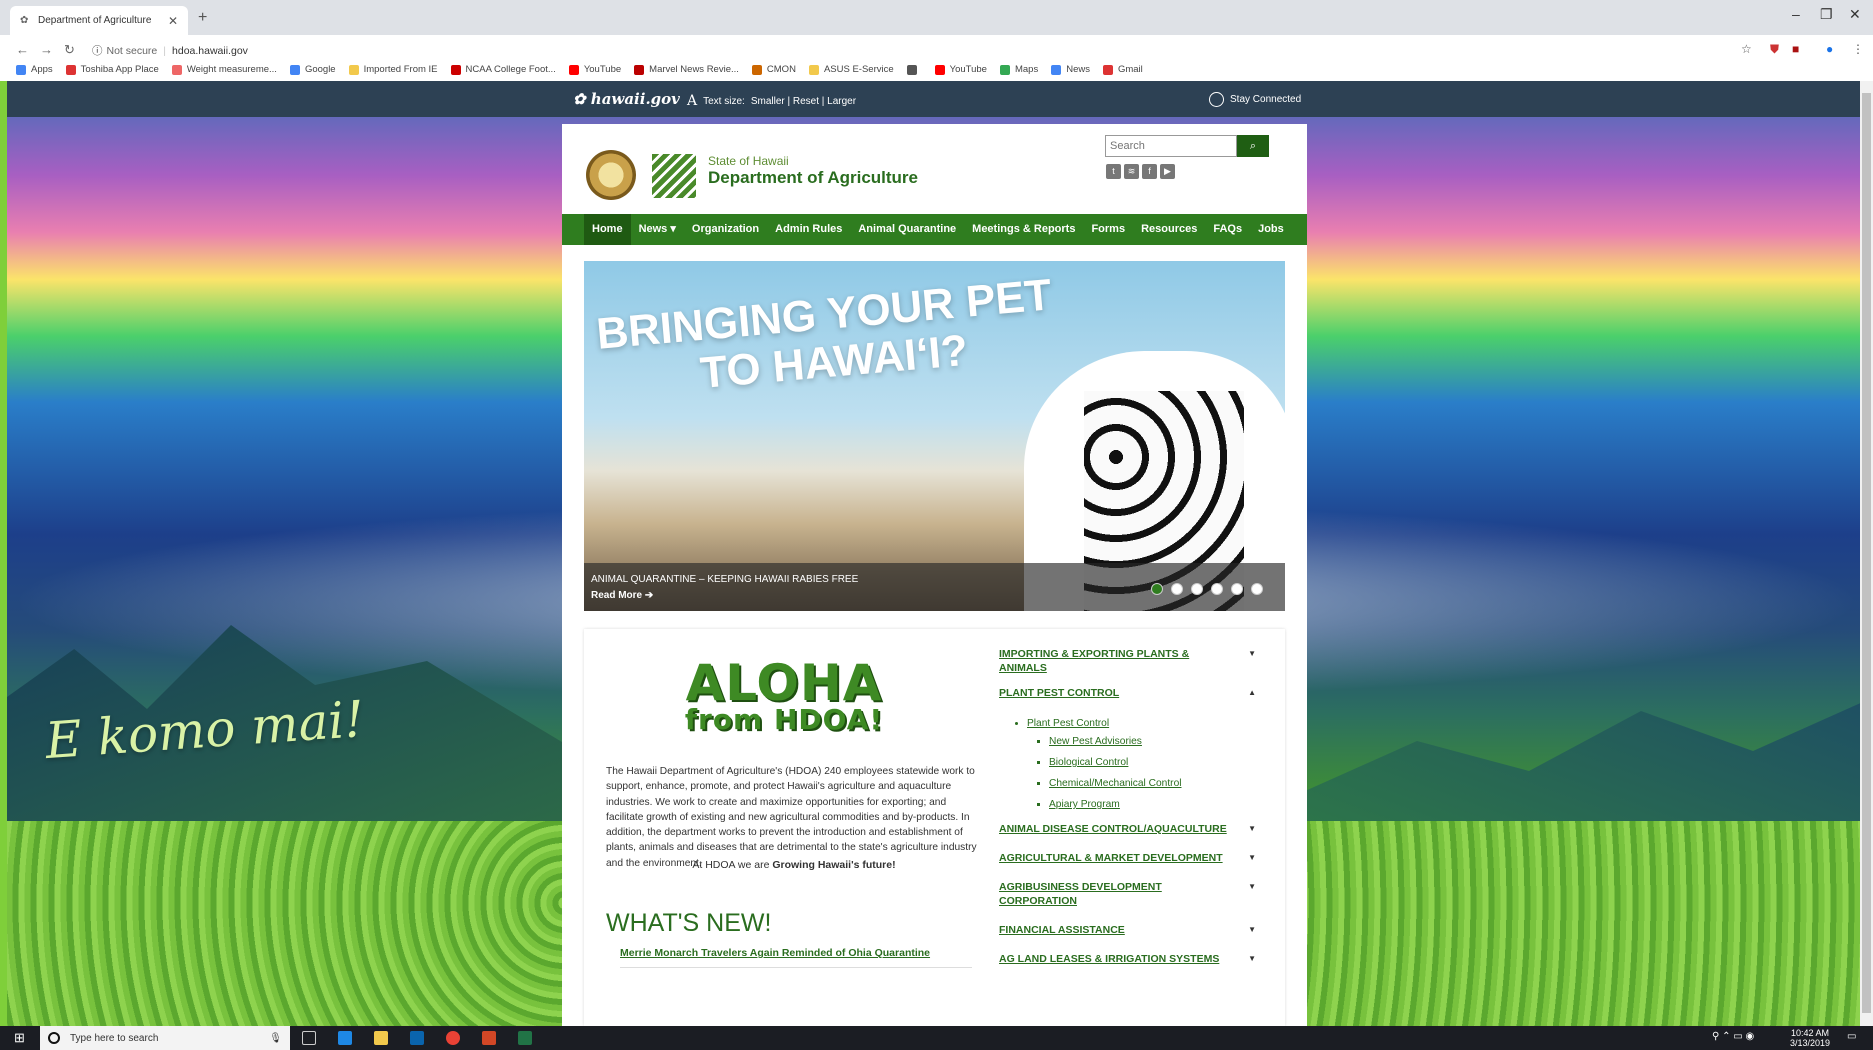  I want to click on bookmark-item: Imported From IE, so click(393, 69).